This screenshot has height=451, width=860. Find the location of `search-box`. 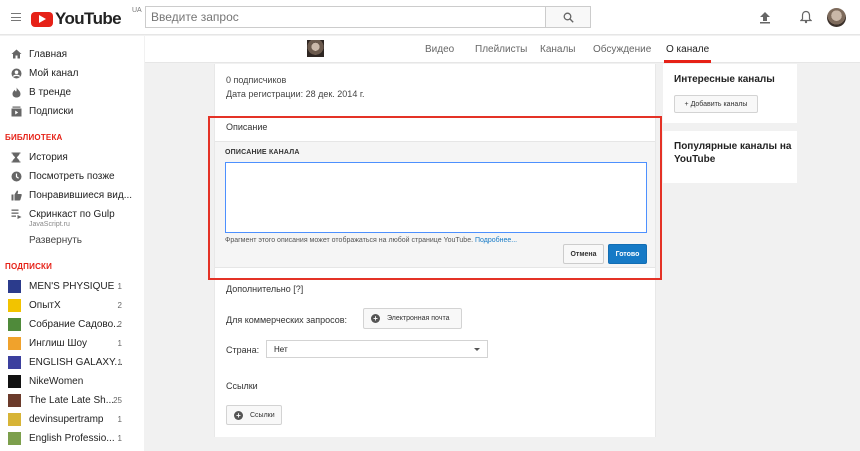

search-box is located at coordinates (345, 17).